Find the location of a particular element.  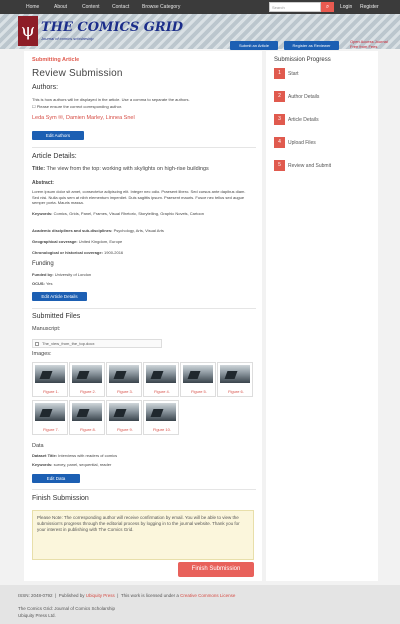

nav-browse: Browse Category is located at coordinates (161, 7).